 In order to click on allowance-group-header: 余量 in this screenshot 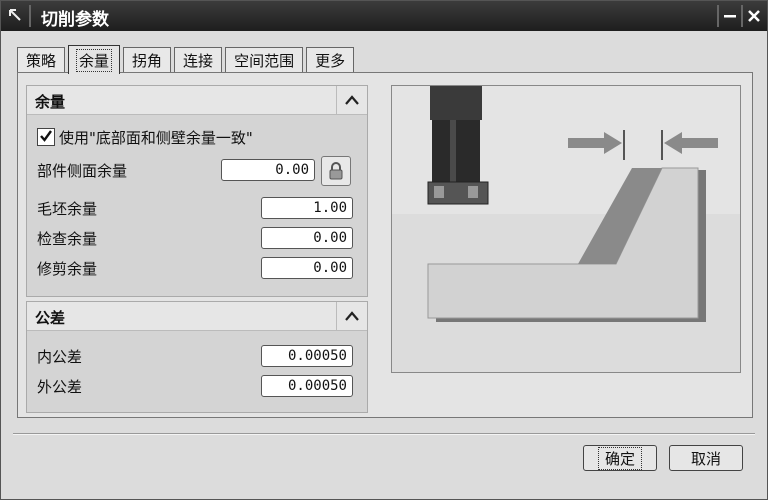, I will do `click(197, 100)`.